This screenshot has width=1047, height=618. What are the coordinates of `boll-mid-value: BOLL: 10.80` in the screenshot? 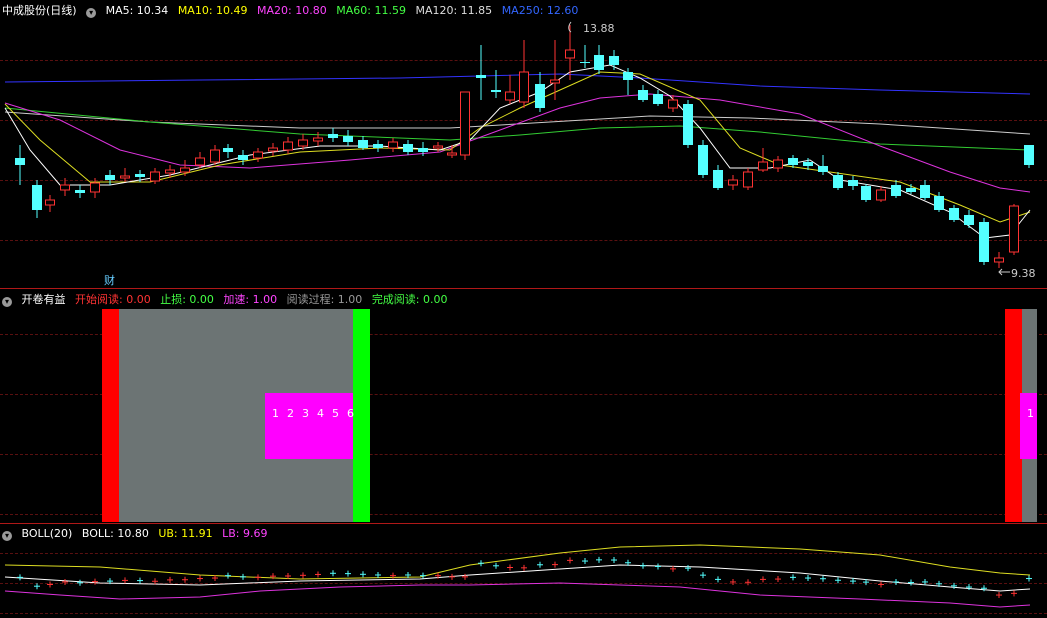 It's located at (115, 533).